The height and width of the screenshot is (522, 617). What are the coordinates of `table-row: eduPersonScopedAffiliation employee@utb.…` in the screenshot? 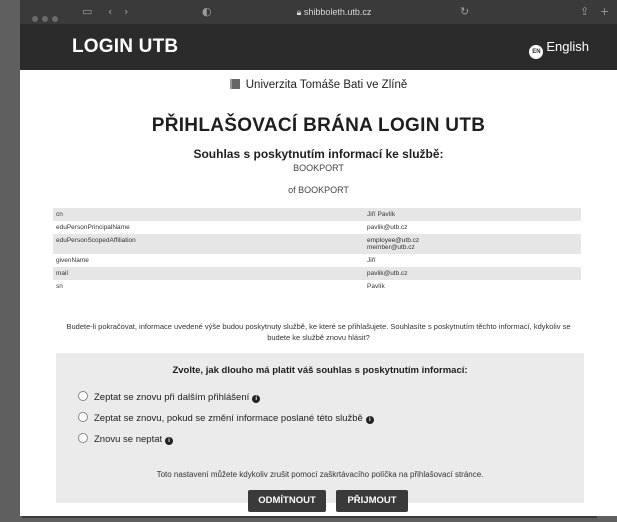 It's located at (317, 244).